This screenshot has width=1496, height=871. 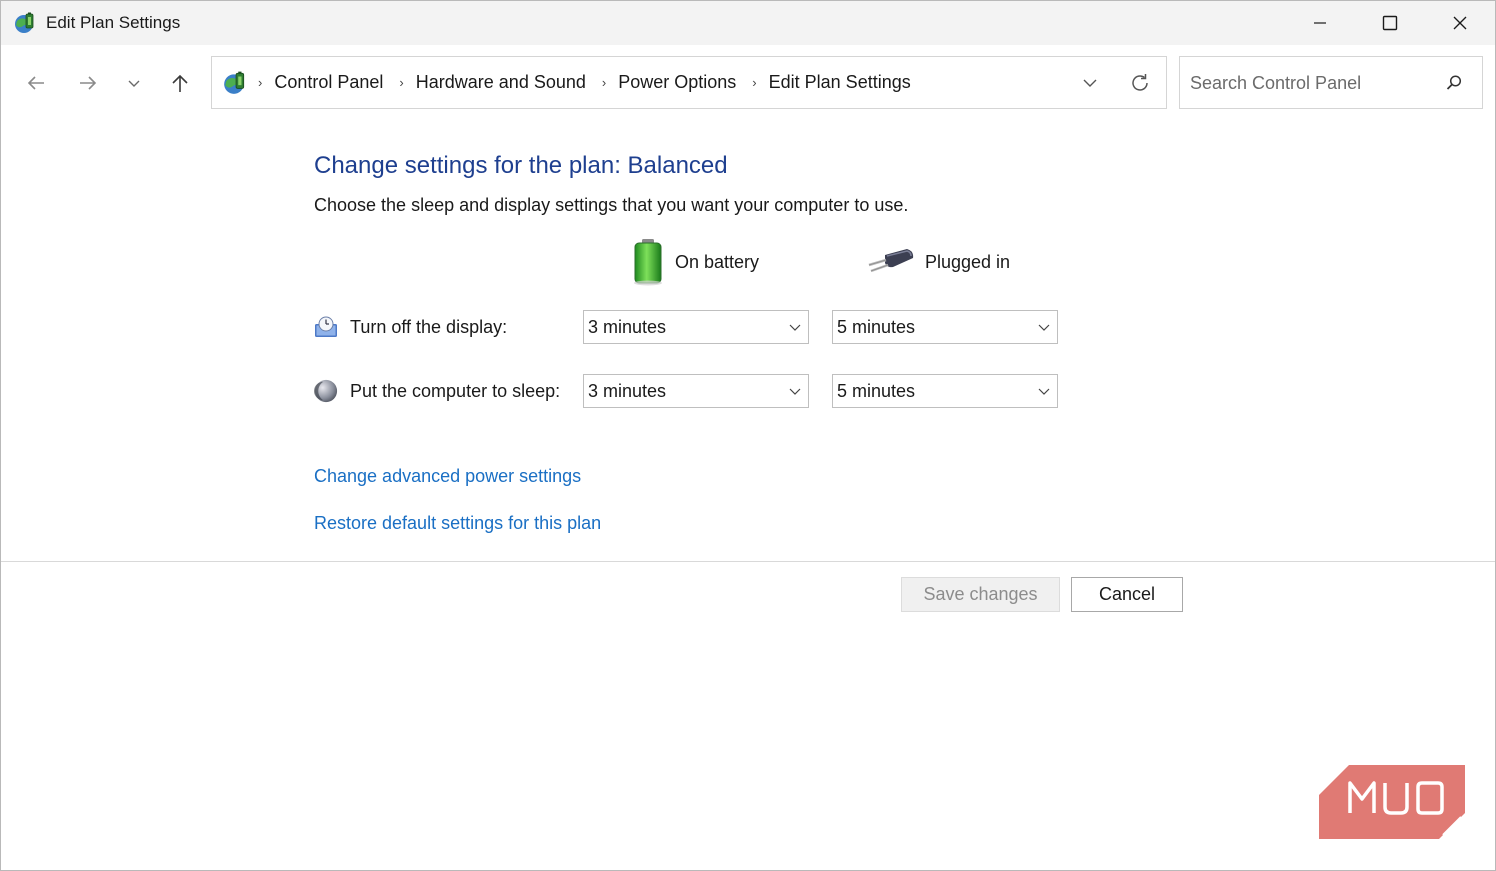 What do you see at coordinates (455, 390) in the screenshot?
I see `put-to-sleep-label: Put the computer to sleep:` at bounding box center [455, 390].